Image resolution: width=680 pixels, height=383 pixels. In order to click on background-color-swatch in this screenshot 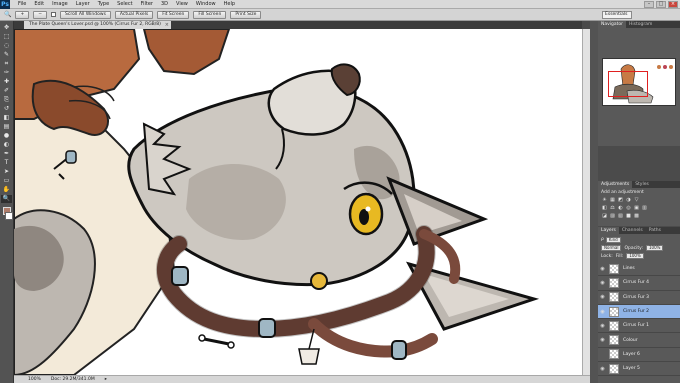, I will do `click(9, 216)`.